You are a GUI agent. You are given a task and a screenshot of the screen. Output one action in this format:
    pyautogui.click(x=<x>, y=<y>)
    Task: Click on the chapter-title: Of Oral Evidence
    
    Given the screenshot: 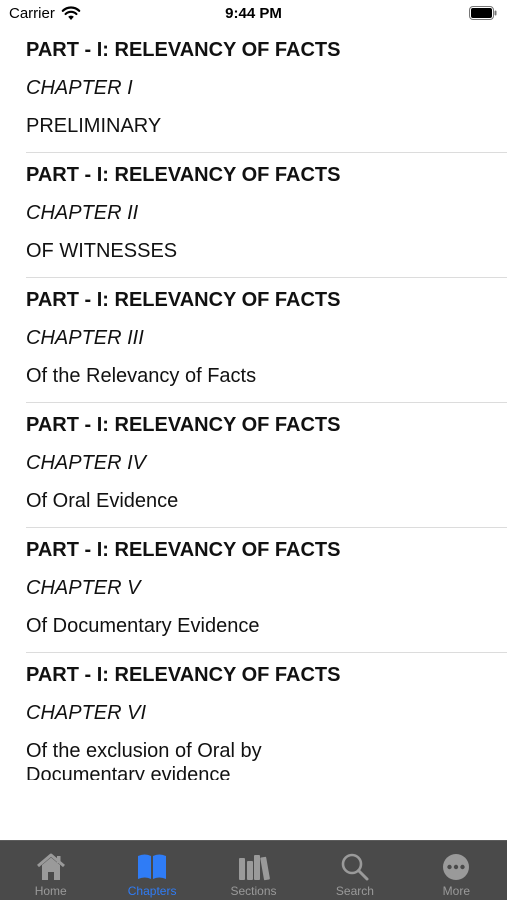 What is the action you would take?
    pyautogui.click(x=102, y=501)
    